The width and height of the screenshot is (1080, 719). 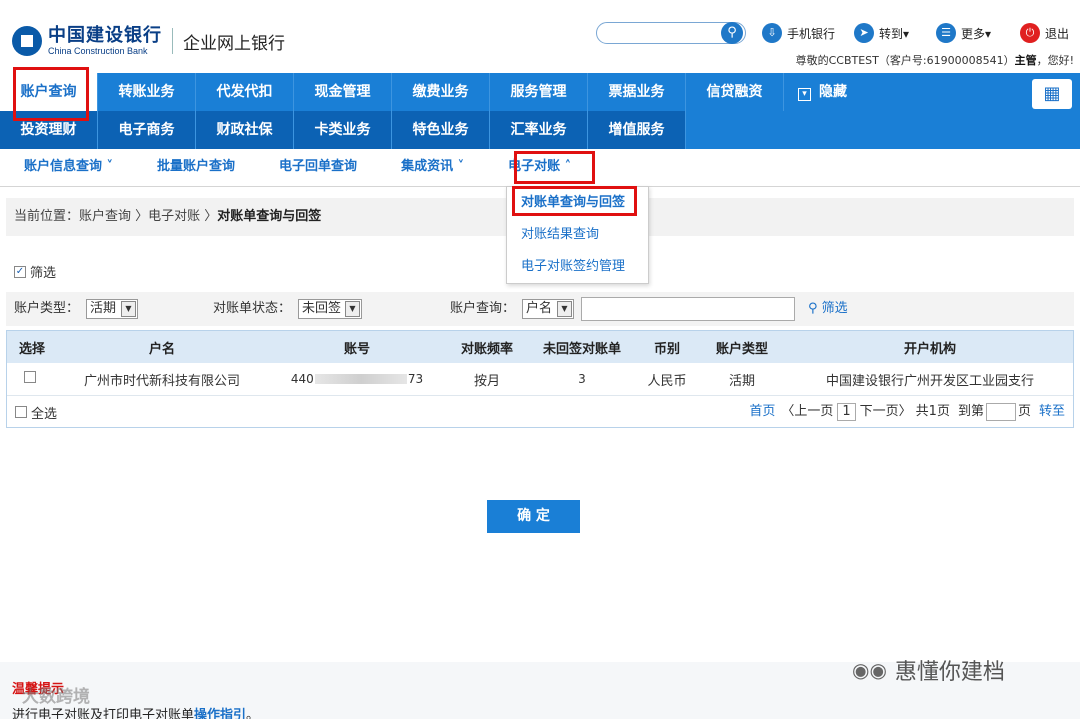 I want to click on nav-transfer: 转账业务, so click(x=147, y=92).